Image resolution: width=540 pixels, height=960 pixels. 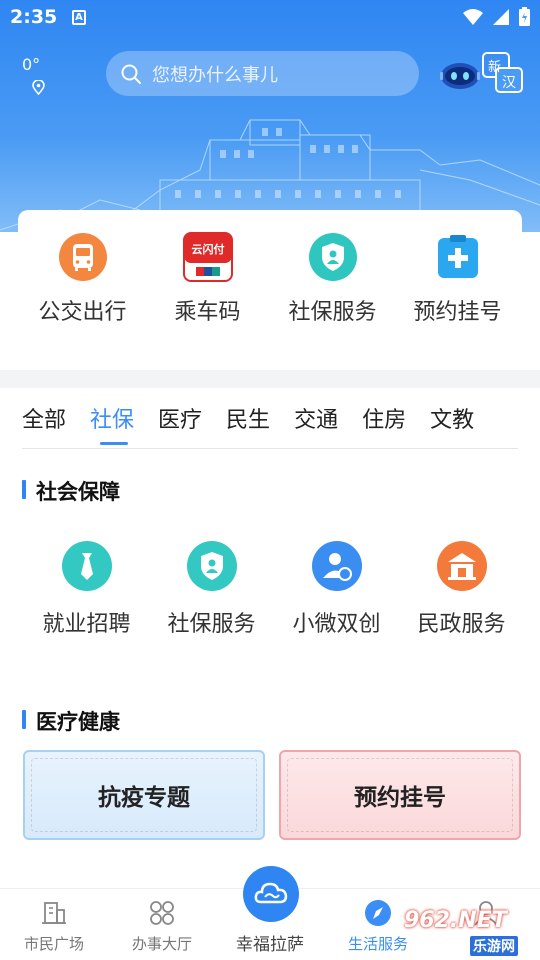 I want to click on section-title-medical: 医疗健康, so click(x=71, y=721).